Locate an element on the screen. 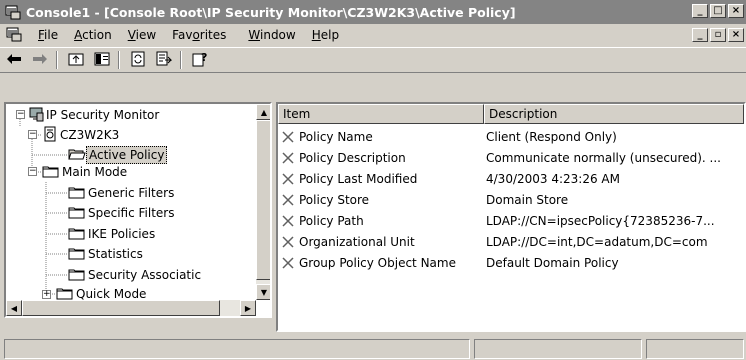 The image size is (746, 360). menu-action-rest: ction is located at coordinates (97, 35).